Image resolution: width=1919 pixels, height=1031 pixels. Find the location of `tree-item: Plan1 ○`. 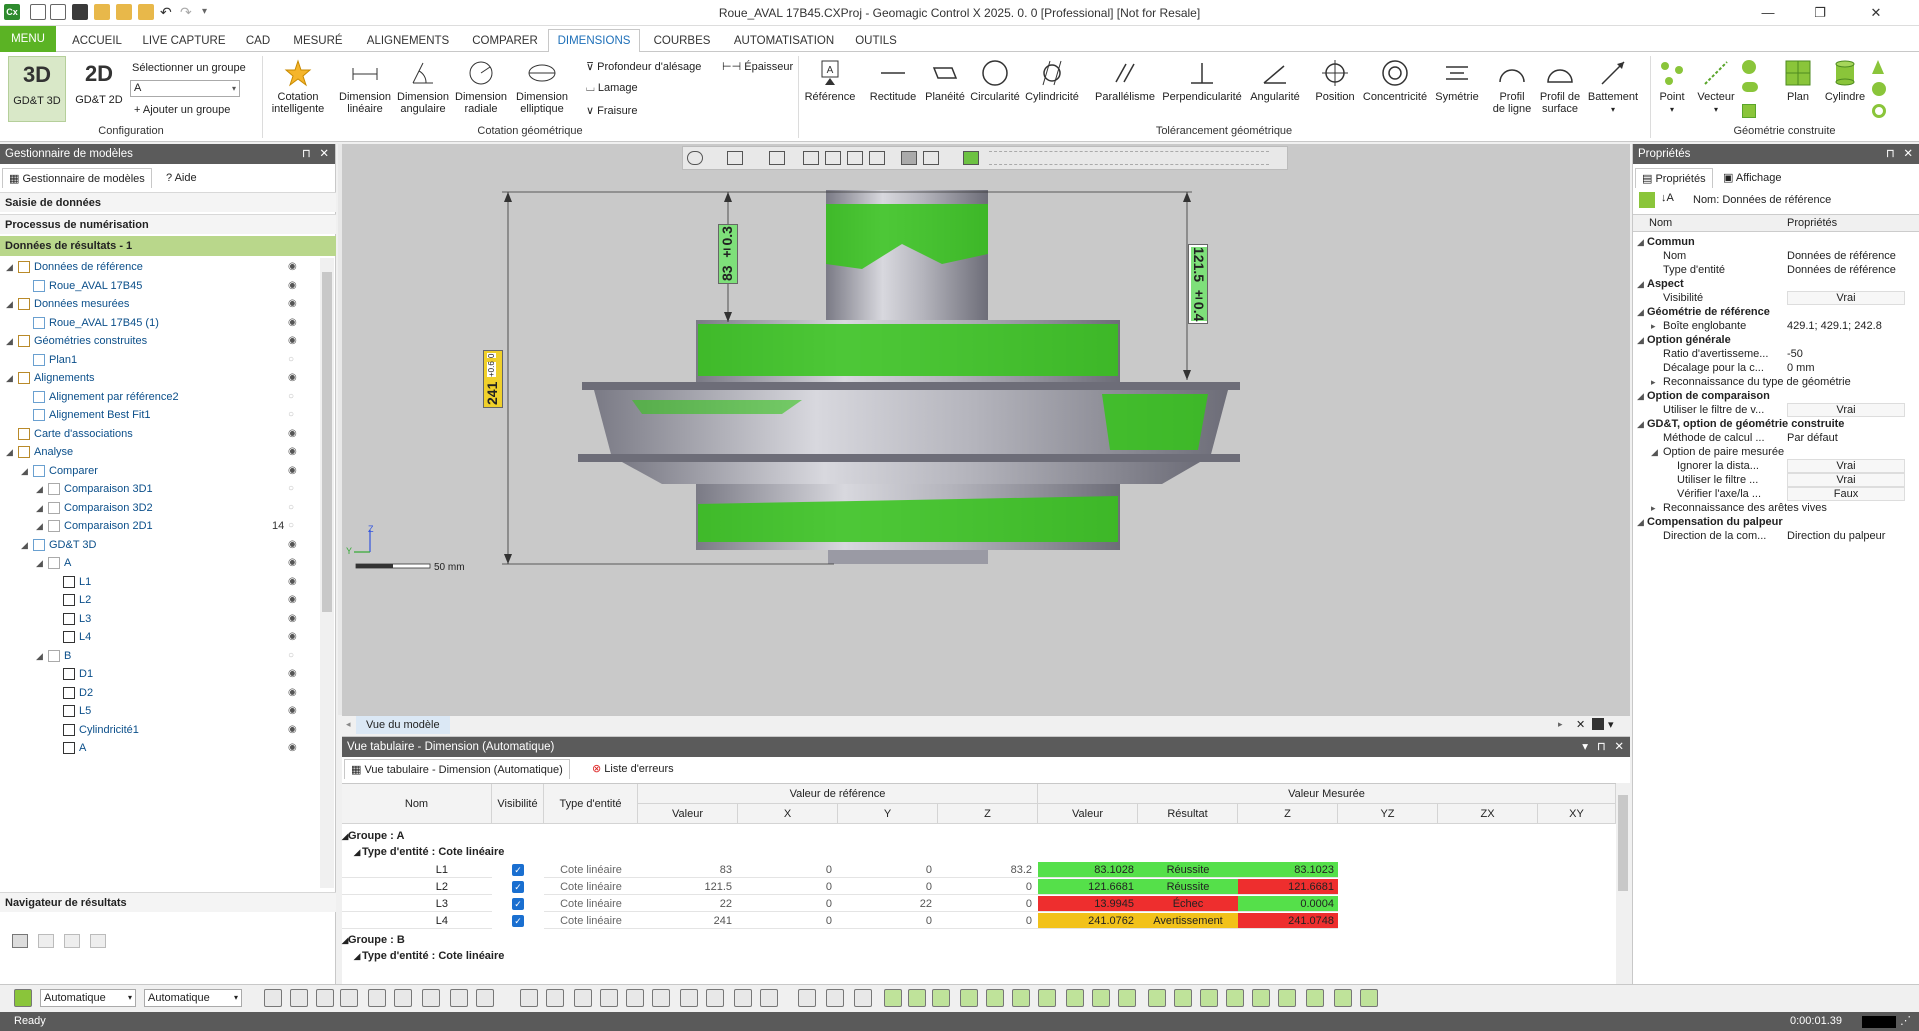

tree-item: Plan1 ○ is located at coordinates (168, 360).